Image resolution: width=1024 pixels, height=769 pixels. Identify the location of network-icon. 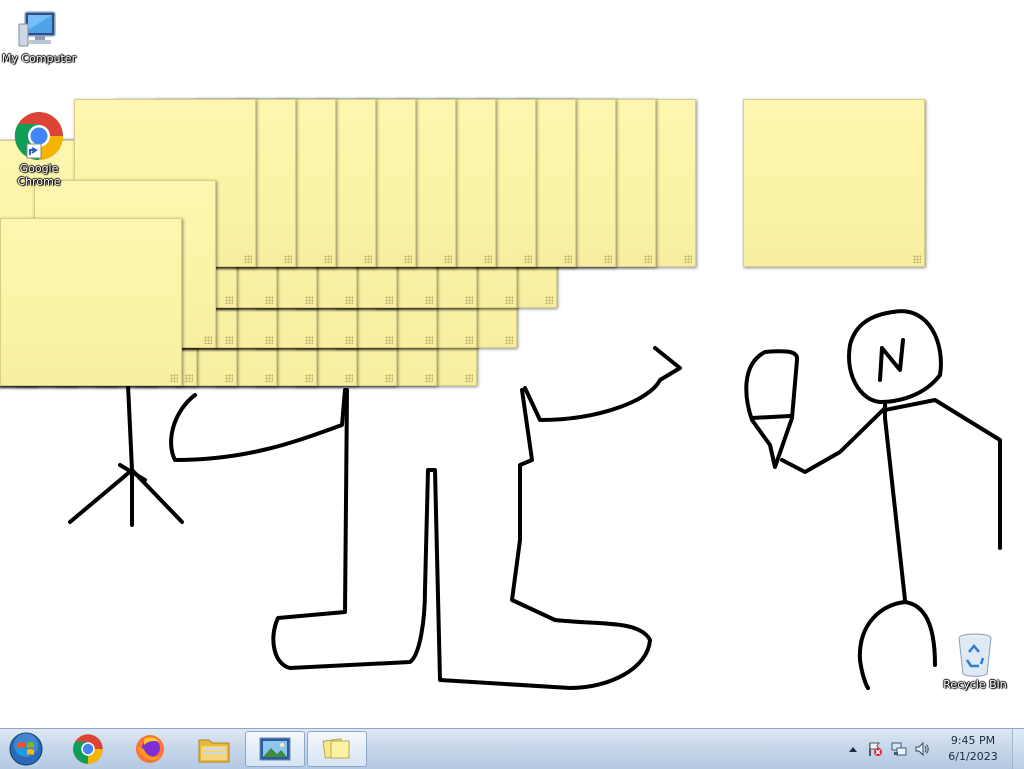
(899, 749).